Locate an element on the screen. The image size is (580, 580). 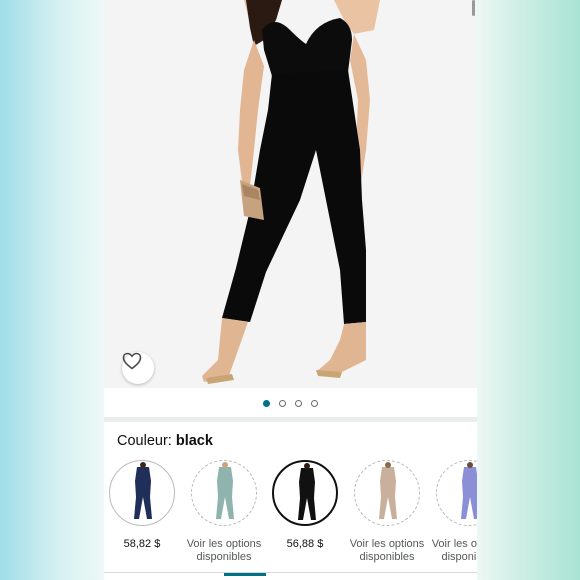
navy-jumpsuit-thumb is located at coordinates (143, 490).